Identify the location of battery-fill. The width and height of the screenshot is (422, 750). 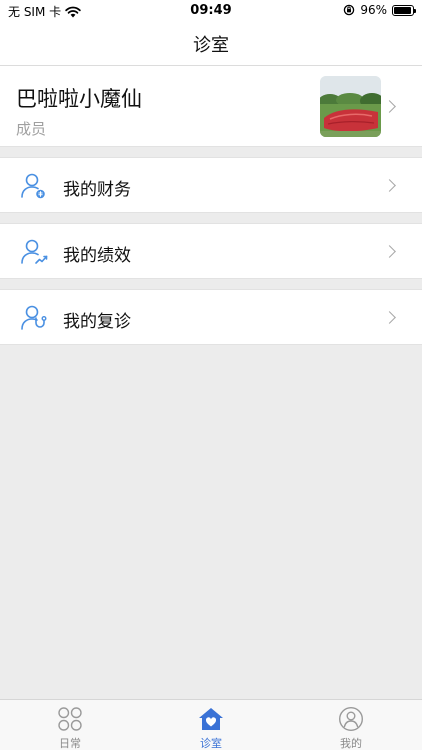
(403, 10).